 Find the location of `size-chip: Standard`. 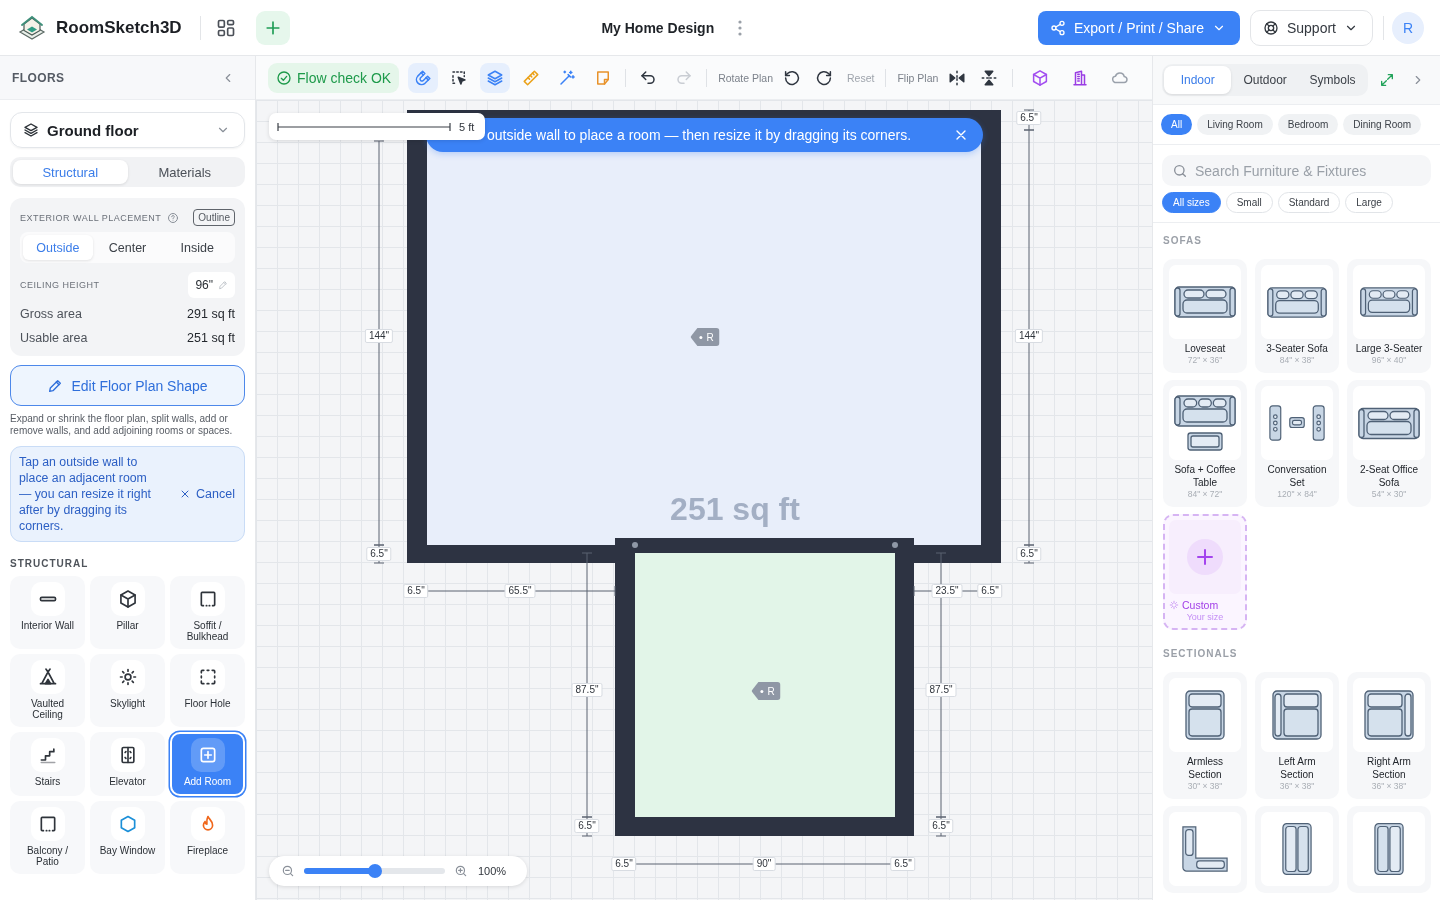

size-chip: Standard is located at coordinates (1309, 202).